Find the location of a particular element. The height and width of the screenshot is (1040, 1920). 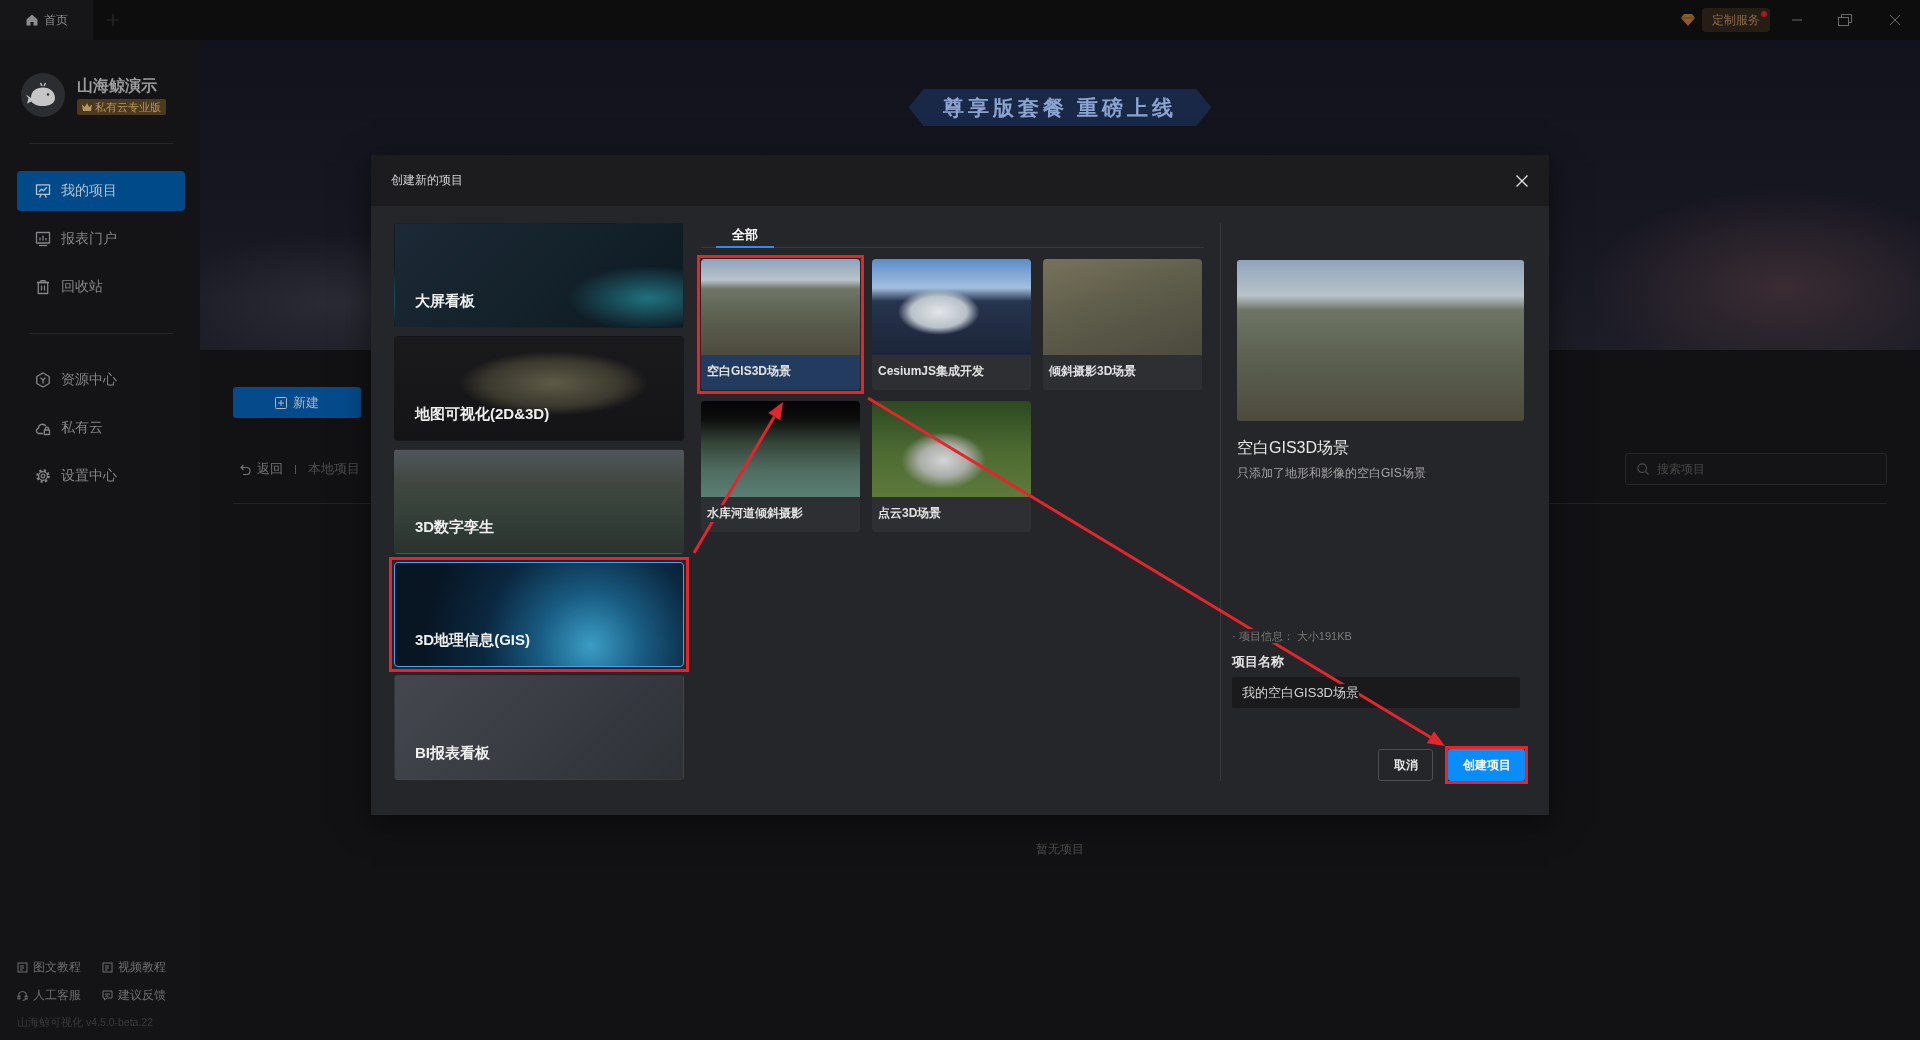

template-description: 只添加了地形和影像的空白GIS场景 is located at coordinates (1332, 473).